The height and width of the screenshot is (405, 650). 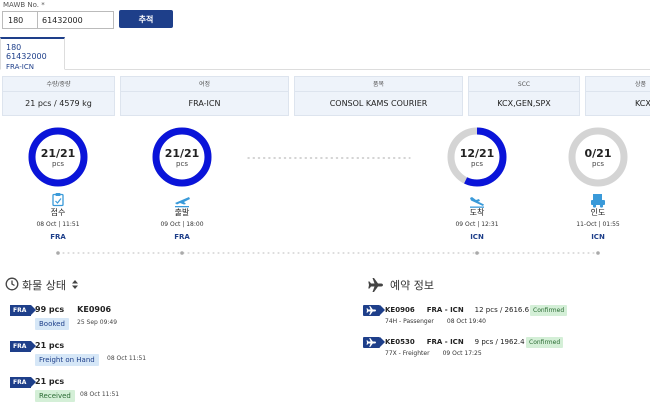 What do you see at coordinates (58, 84) in the screenshot?
I see `summary-header: 수량/중량` at bounding box center [58, 84].